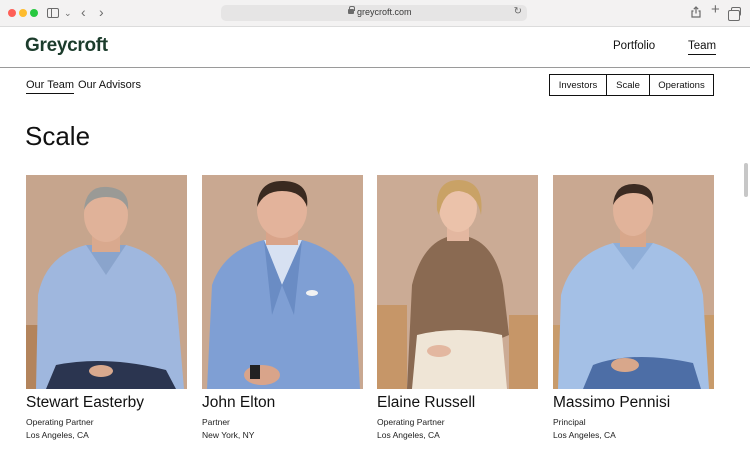  What do you see at coordinates (34, 13) in the screenshot?
I see `zoom-window-button` at bounding box center [34, 13].